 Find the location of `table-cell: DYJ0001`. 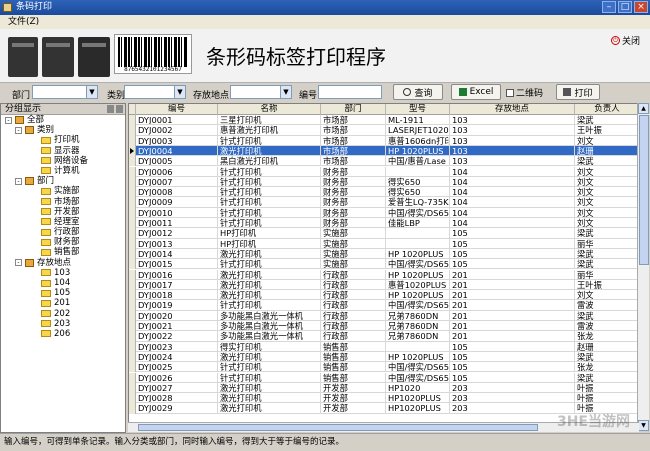

table-cell: DYJ0001 is located at coordinates (177, 120).